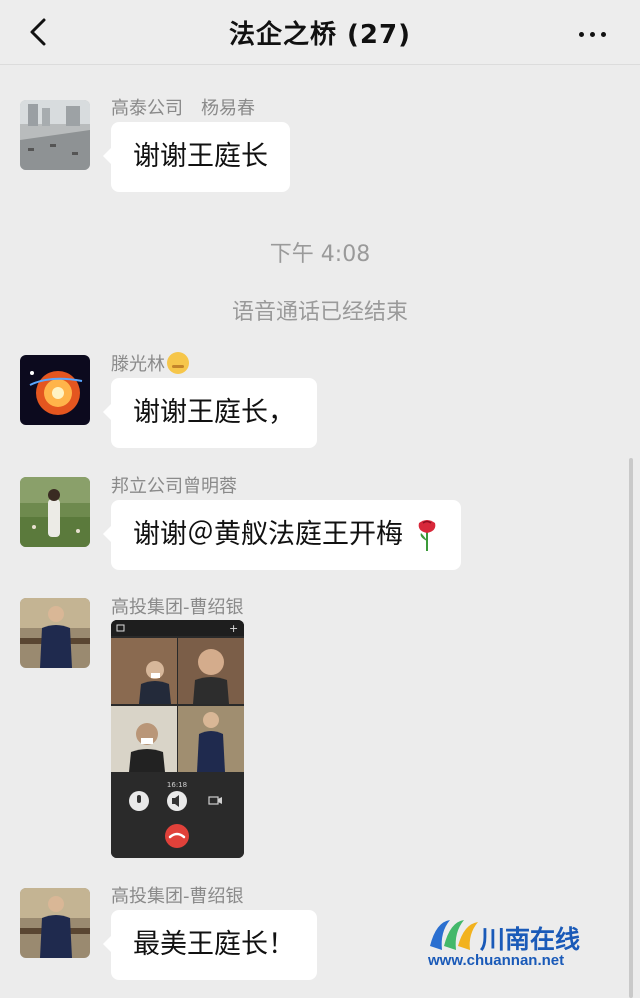 The height and width of the screenshot is (998, 640). I want to click on more-options-icon, so click(594, 32).